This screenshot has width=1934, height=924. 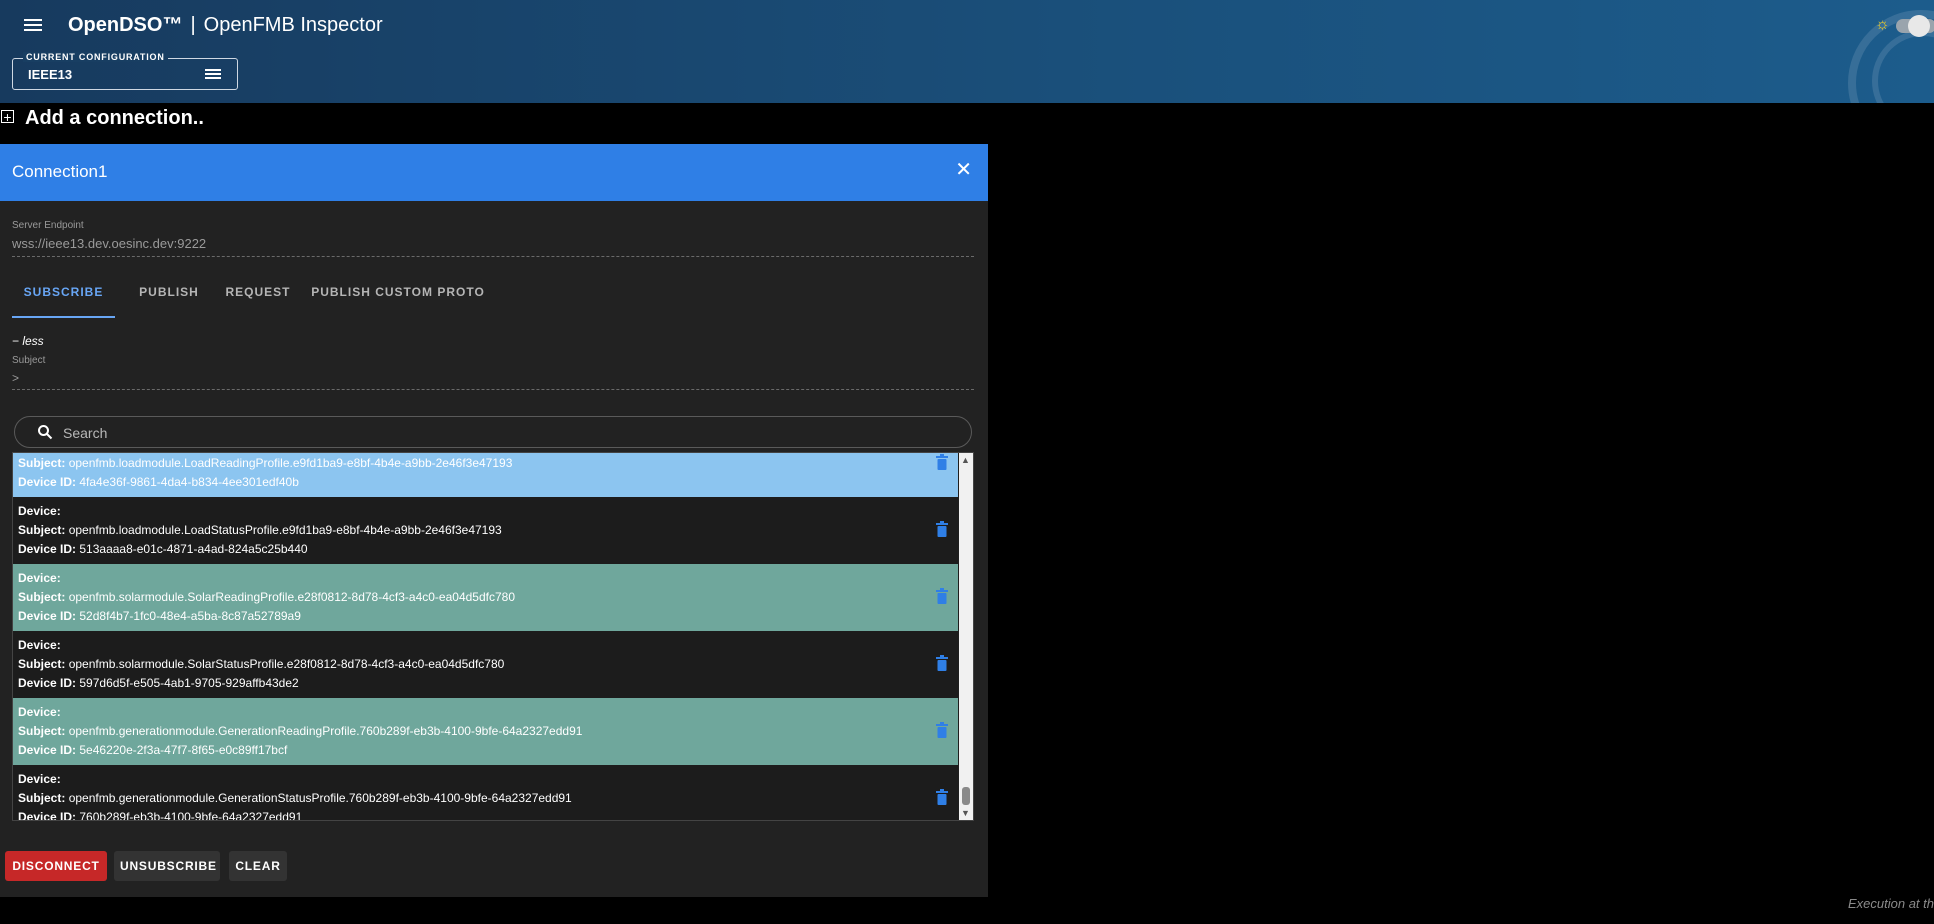 What do you see at coordinates (63, 300) in the screenshot?
I see `tab-subscribe: SUBSCRIBE` at bounding box center [63, 300].